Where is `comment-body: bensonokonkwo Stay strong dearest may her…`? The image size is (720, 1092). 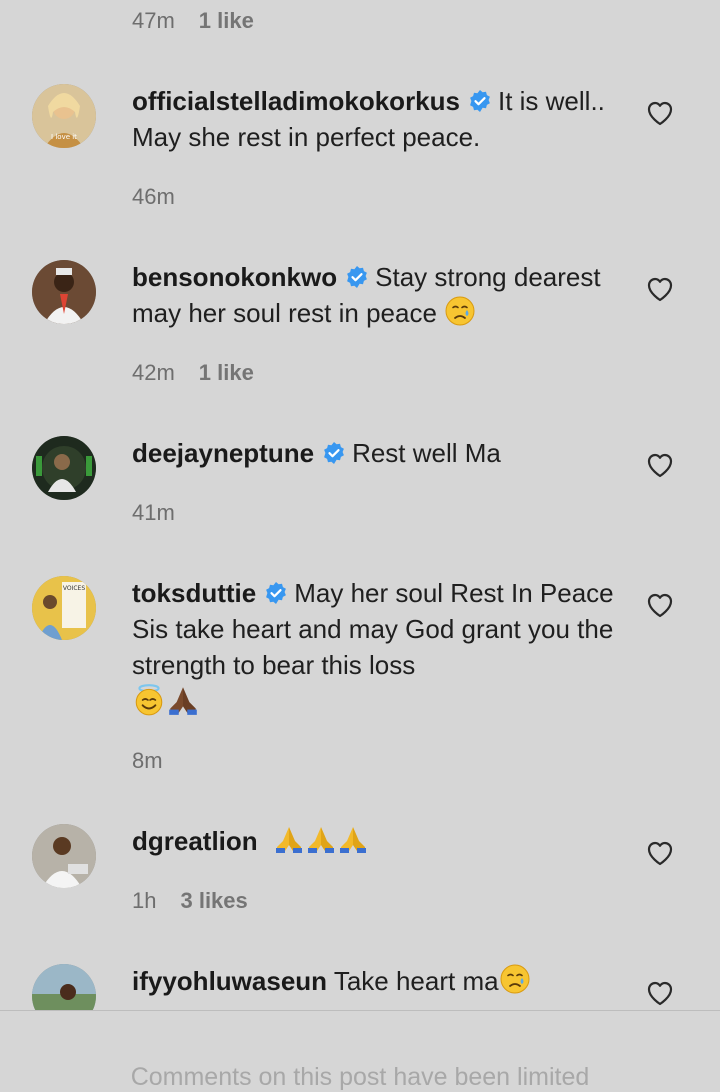 comment-body: bensonokonkwo Stay strong dearest may her… is located at coordinates (377, 295).